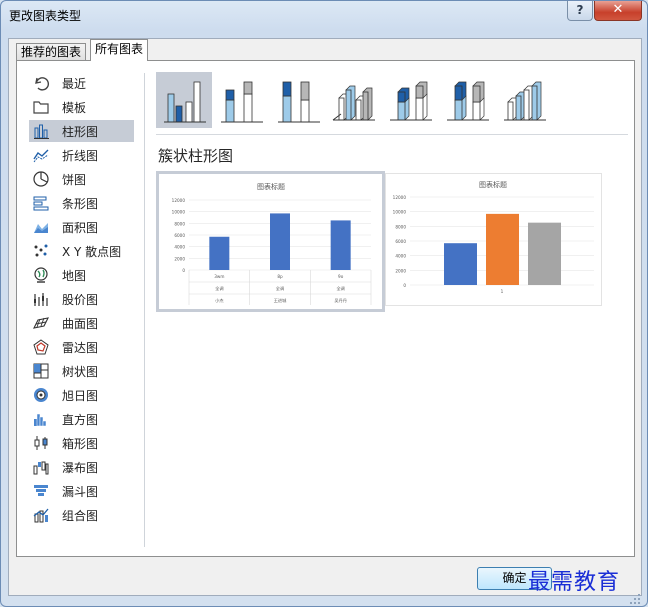 This screenshot has height=607, width=648. I want to click on box-whisker-chart-icon, so click(41, 443).